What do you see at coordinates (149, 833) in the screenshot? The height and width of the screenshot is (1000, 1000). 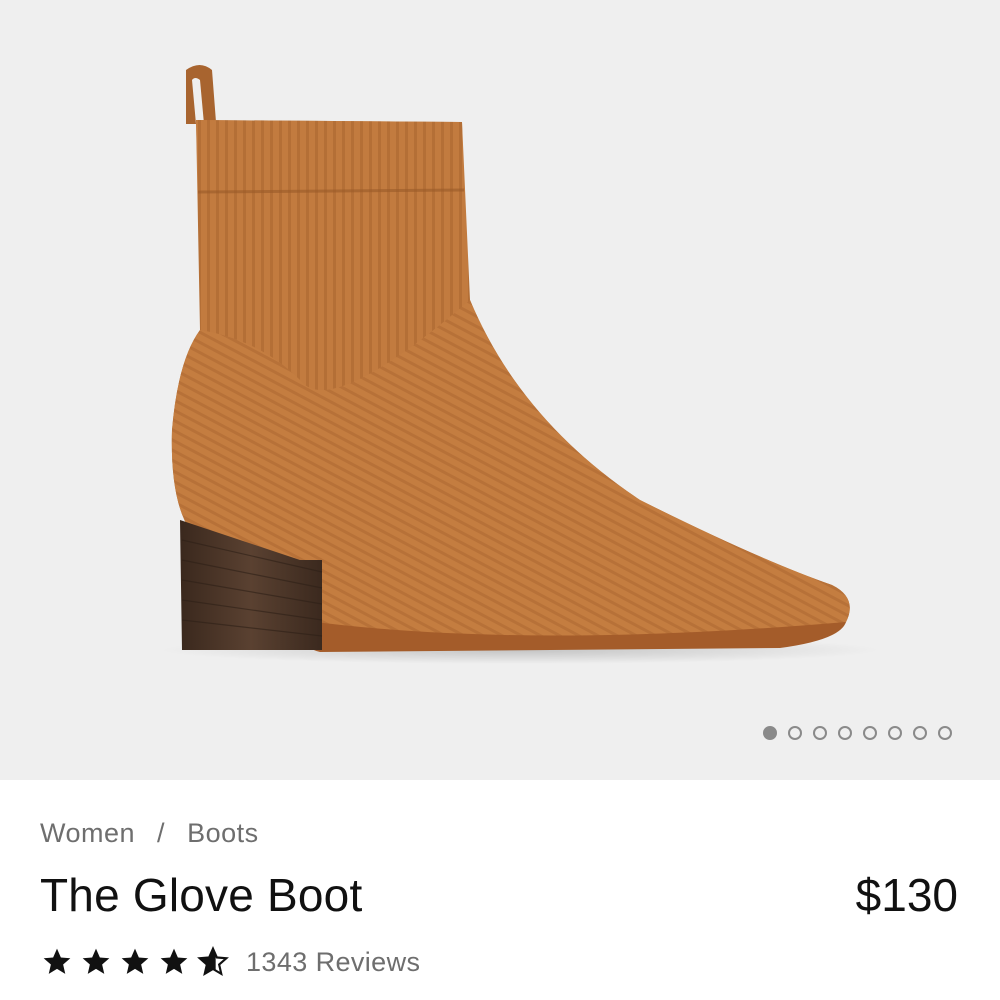 I see `breadcrumb: Women / Boots` at bounding box center [149, 833].